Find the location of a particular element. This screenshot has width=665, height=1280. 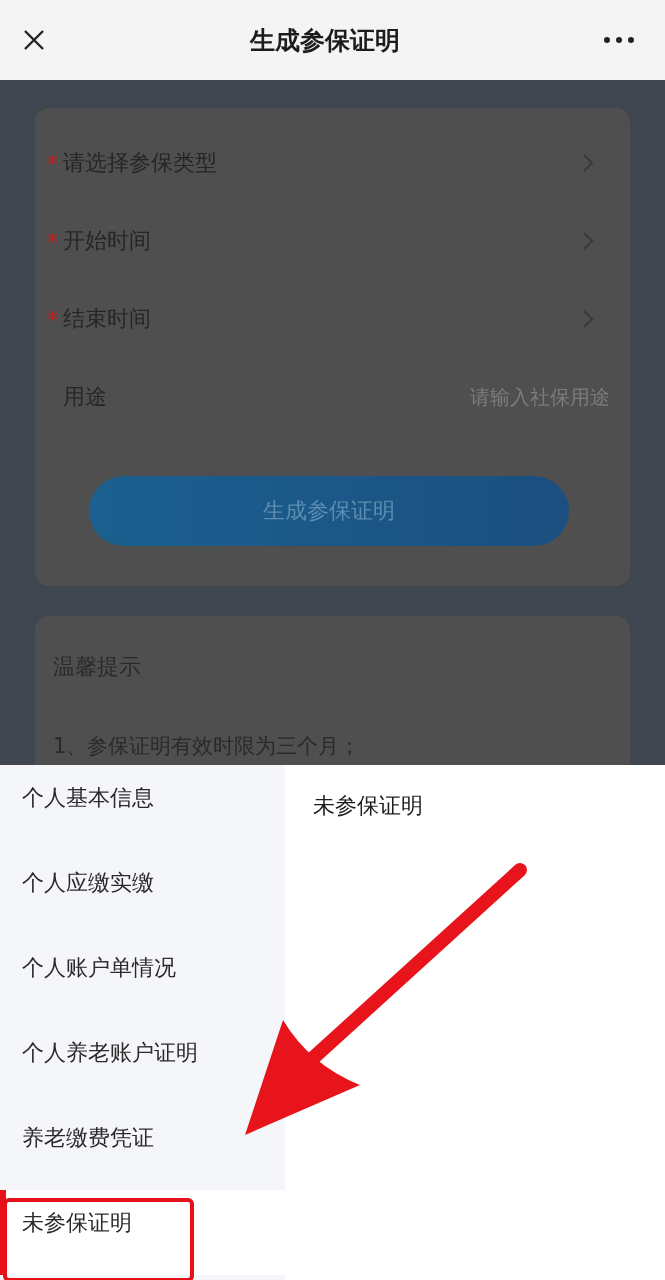

close-icon is located at coordinates (34, 40).